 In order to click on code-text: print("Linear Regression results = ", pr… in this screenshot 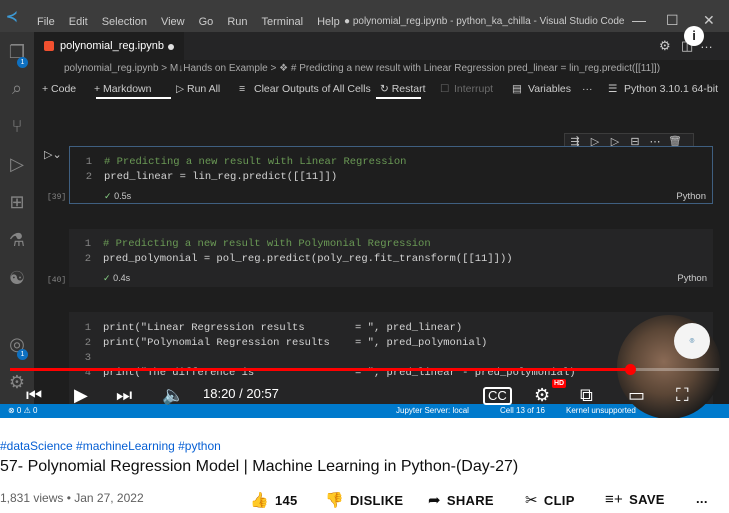, I will do `click(282, 328)`.